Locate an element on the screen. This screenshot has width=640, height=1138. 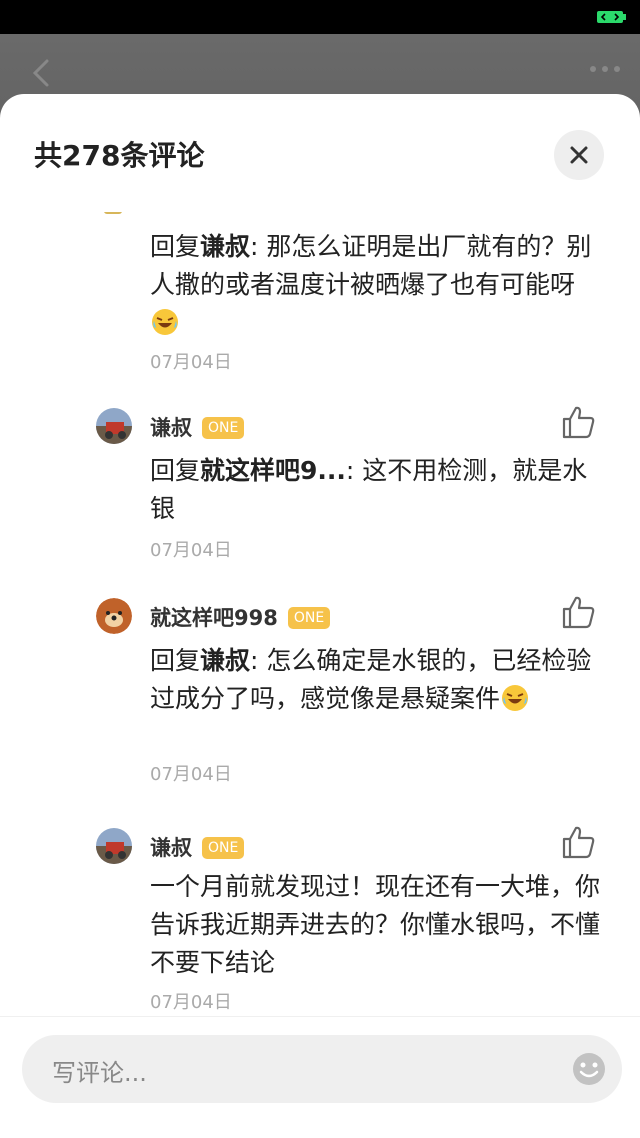
comment-text: 回复谦叔: 怎么确定是水银的，已经检验过成分了吗，感觉像是悬疑案件 is located at coordinates (371, 679).